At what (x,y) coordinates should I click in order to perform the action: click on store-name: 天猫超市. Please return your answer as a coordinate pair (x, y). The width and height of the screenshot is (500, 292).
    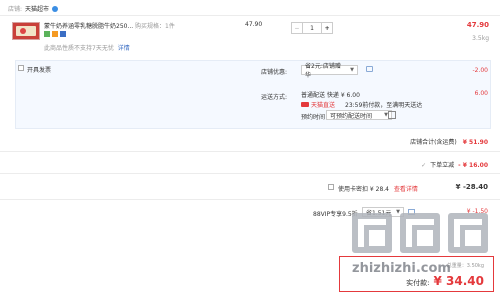
    Looking at the image, I should click on (37, 8).